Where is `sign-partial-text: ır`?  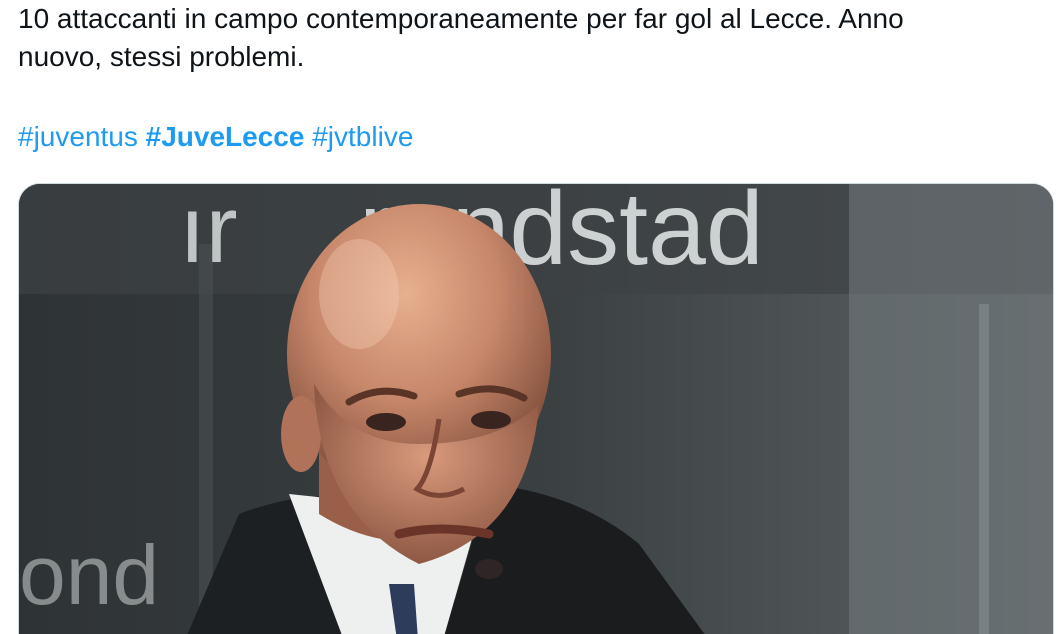
sign-partial-text: ır is located at coordinates (208, 233).